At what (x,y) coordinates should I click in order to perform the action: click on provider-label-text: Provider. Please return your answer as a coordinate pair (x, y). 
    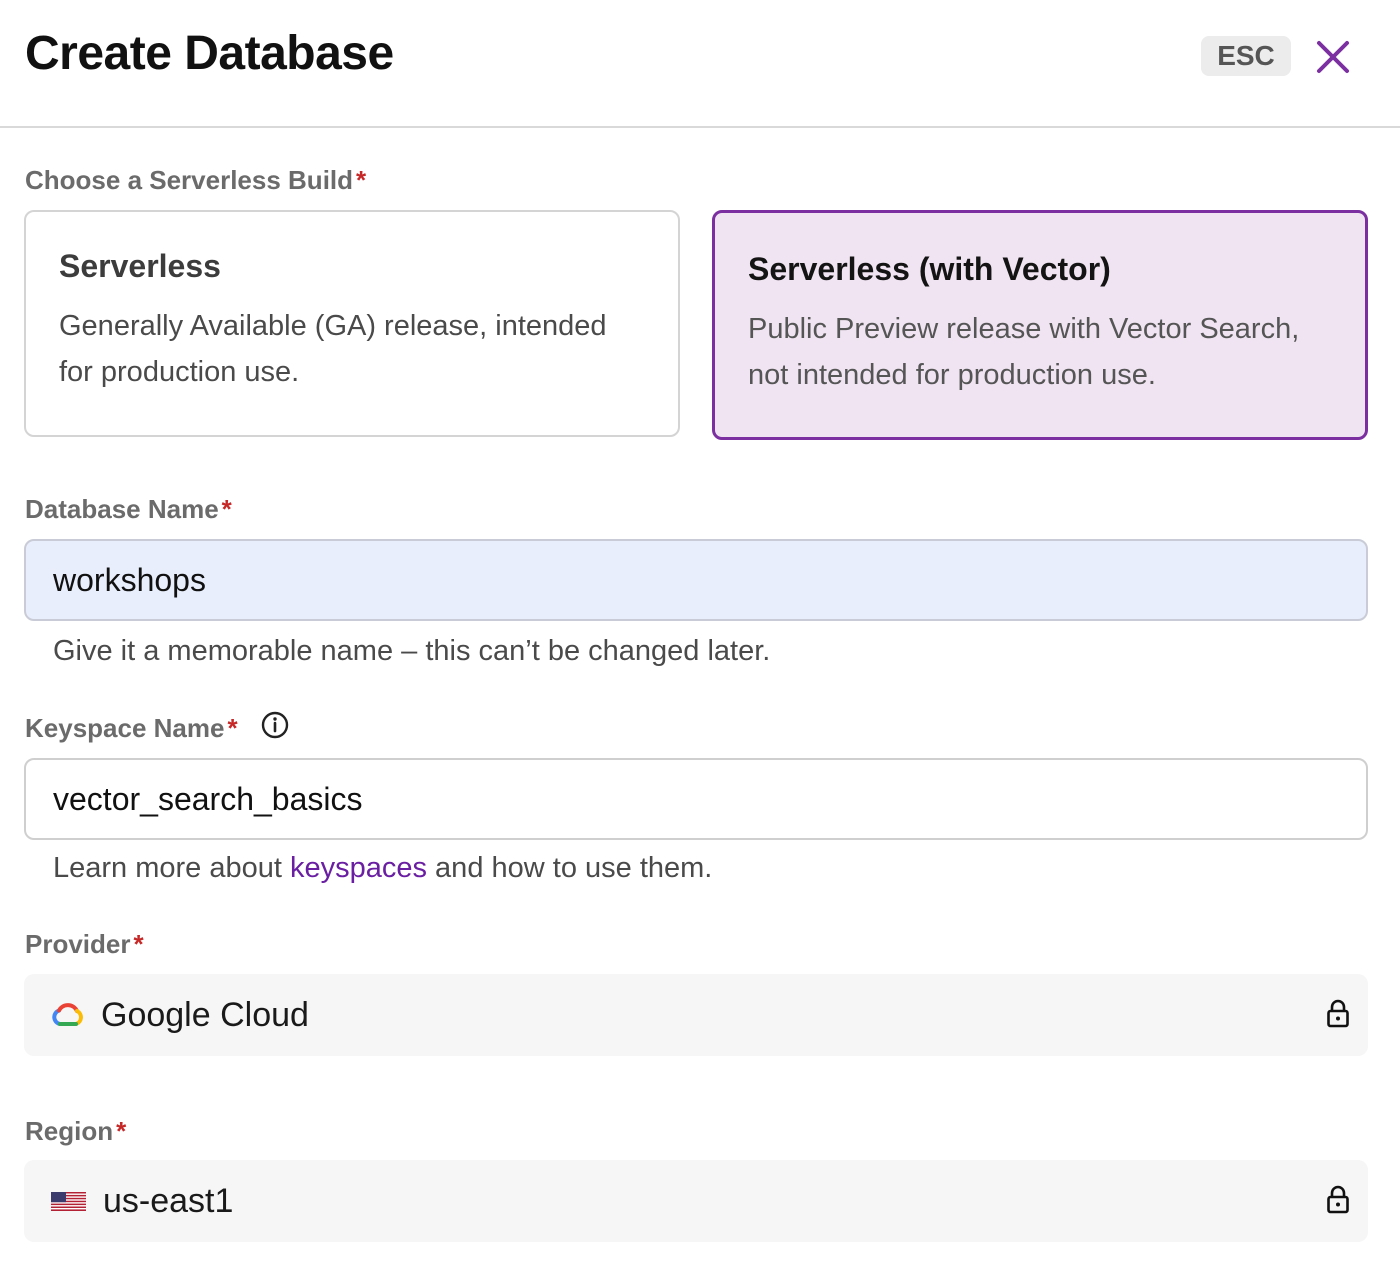
    Looking at the image, I should click on (78, 944).